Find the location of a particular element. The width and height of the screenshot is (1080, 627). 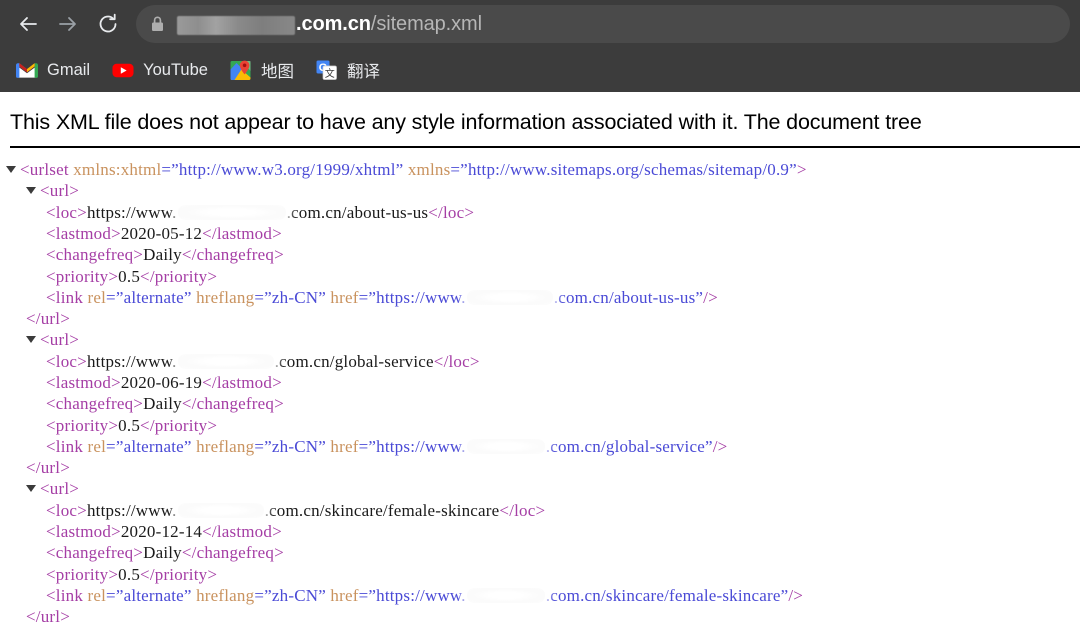

xml-line-lastmod: <lastmod>2020-12-14</lastmod> is located at coordinates (543, 531).